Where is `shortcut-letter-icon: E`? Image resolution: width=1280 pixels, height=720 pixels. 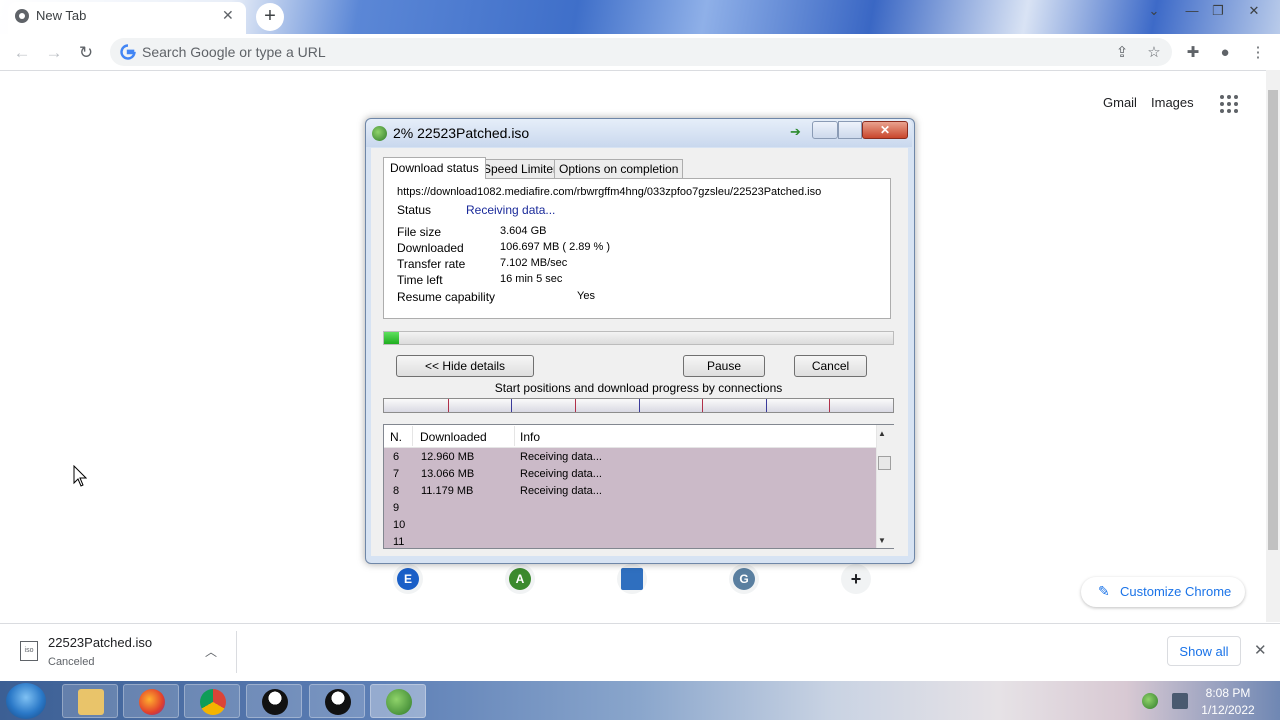
shortcut-letter-icon: E is located at coordinates (408, 579).